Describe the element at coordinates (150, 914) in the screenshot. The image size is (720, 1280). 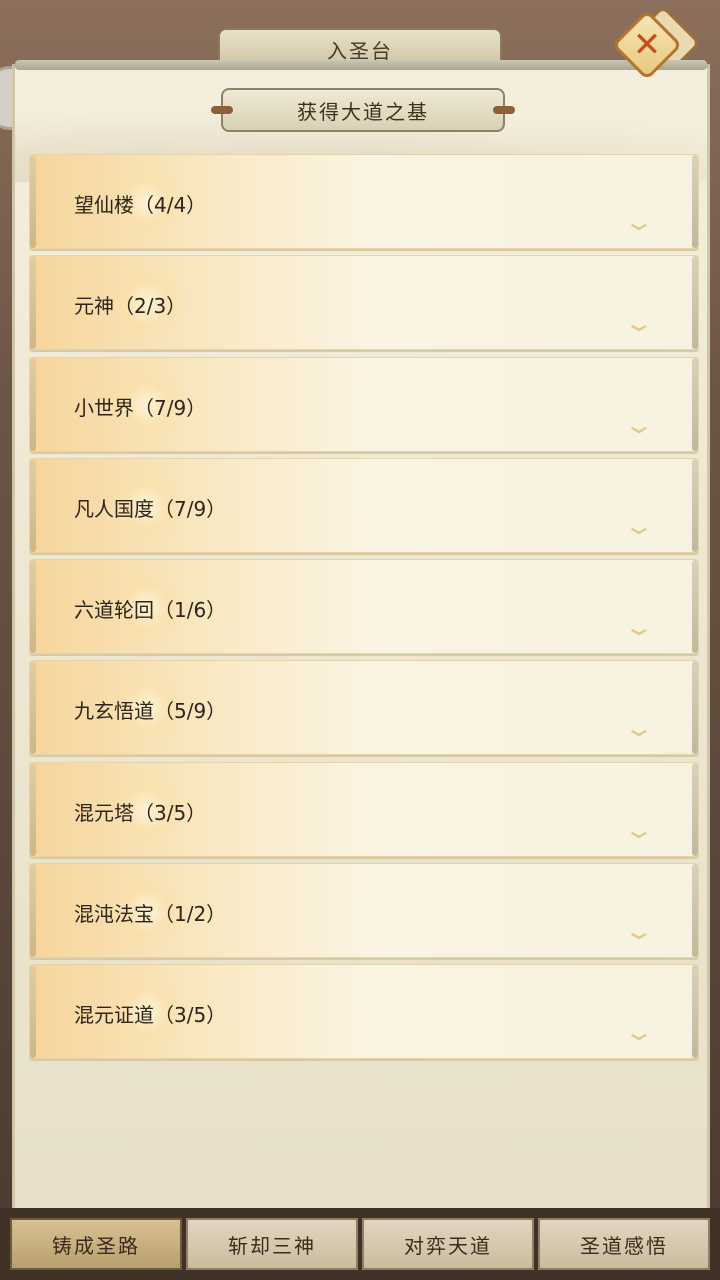
I see `item-label: 混沌法宝（1/2）` at that location.